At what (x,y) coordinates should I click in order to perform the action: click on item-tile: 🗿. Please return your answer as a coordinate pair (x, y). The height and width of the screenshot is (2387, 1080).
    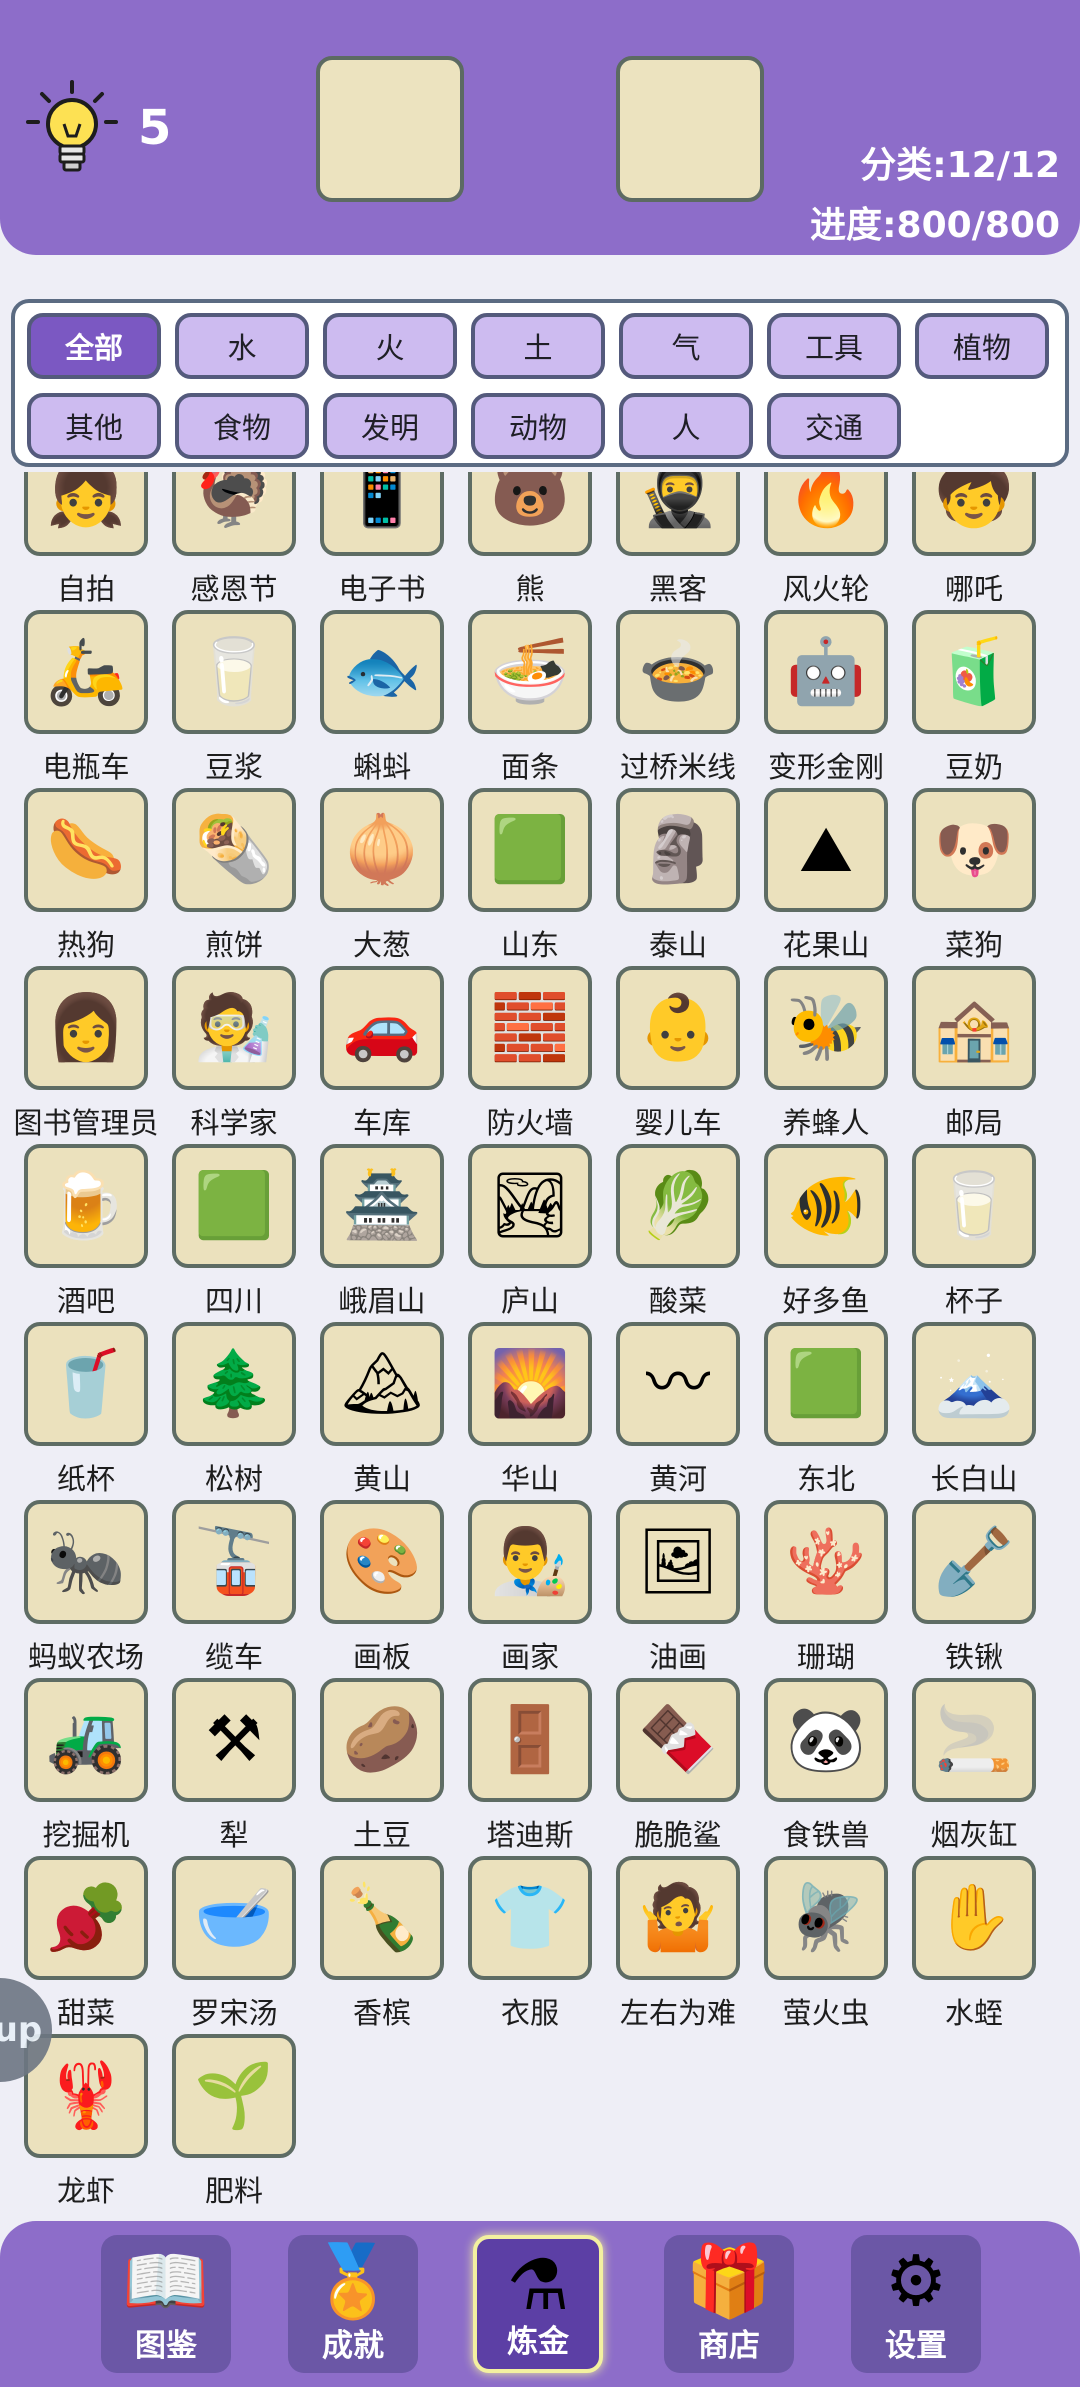
    Looking at the image, I should click on (678, 850).